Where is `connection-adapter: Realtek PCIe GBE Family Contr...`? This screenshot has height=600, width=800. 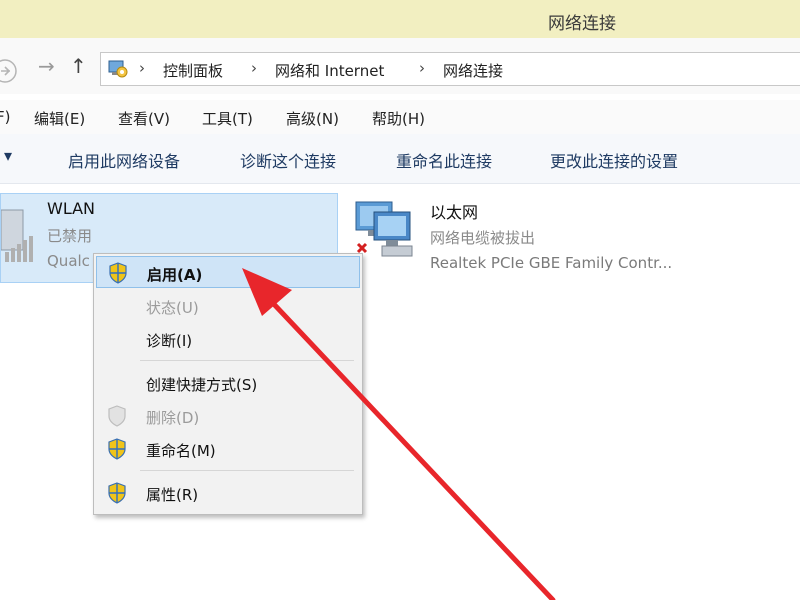 connection-adapter: Realtek PCIe GBE Family Contr... is located at coordinates (551, 263).